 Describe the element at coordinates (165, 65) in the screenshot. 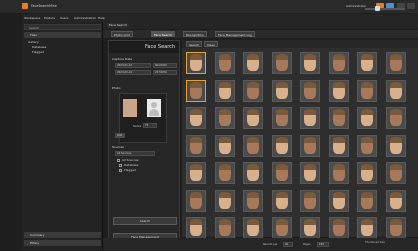

I see `time-from-field: 00:00:00` at that location.